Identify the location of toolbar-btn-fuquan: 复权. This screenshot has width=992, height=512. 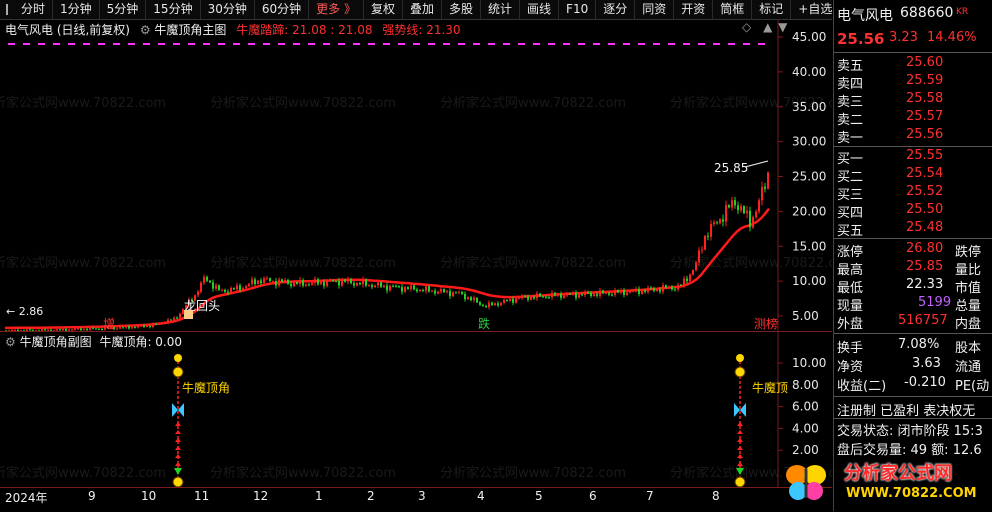
(383, 9).